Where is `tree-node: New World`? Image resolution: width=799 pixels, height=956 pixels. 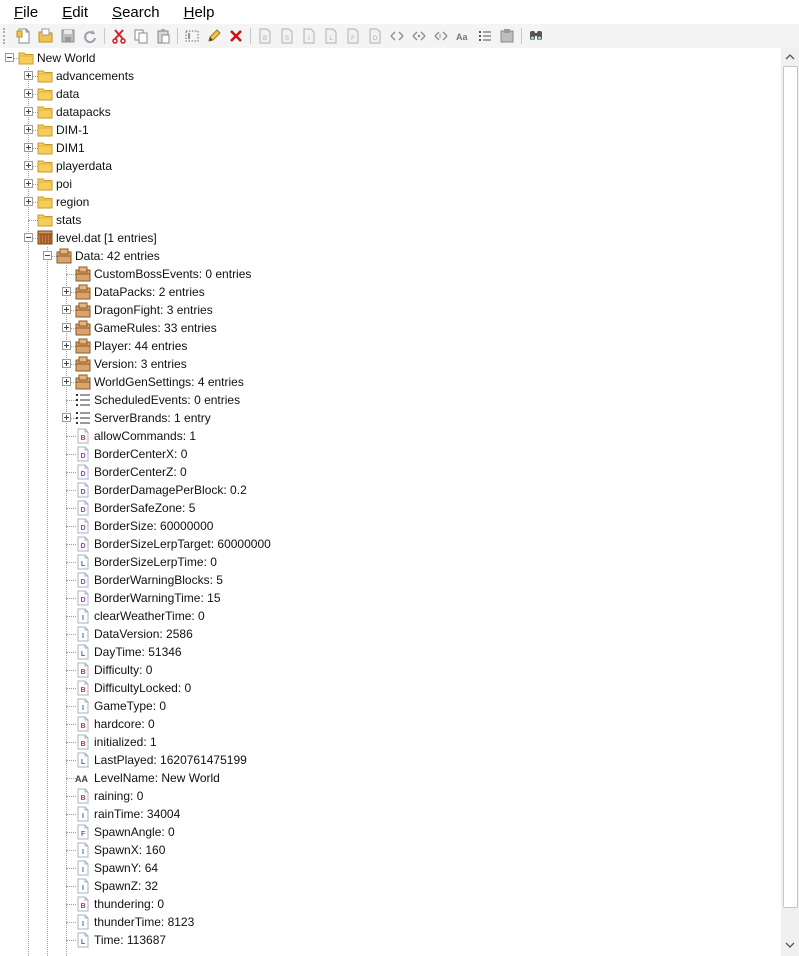
tree-node: New World is located at coordinates (390, 58).